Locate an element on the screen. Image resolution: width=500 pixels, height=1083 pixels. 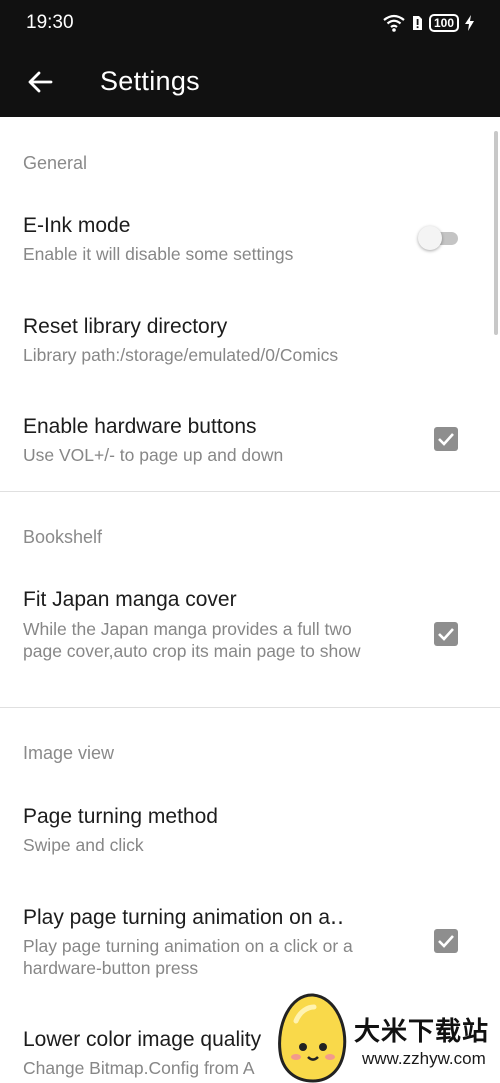
section-header-bookshelf: Bookshelf is located at coordinates (63, 537).